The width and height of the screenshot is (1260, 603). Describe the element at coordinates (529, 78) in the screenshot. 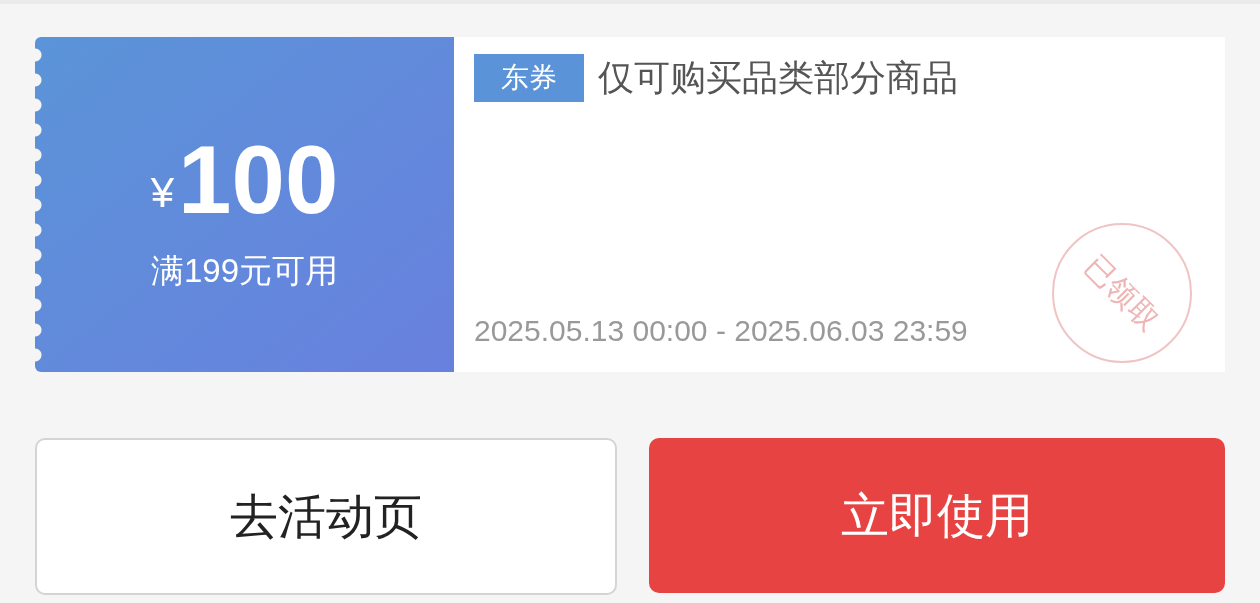

I see `coupon-tag: 东券` at that location.